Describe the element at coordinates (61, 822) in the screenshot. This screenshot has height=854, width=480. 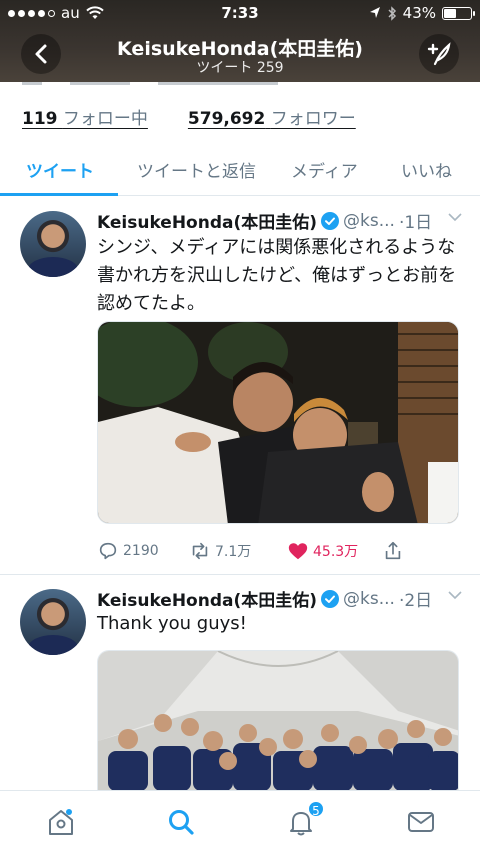
I see `home-icon` at that location.